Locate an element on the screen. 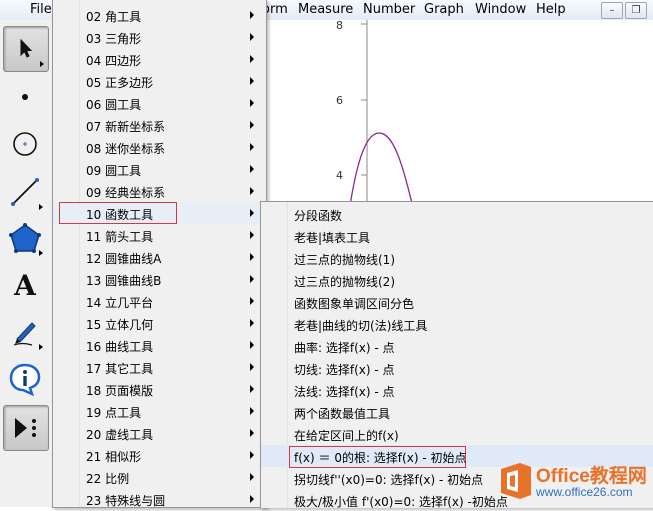 The width and height of the screenshot is (653, 511). menu-item-label: 04 四边形 is located at coordinates (114, 61).